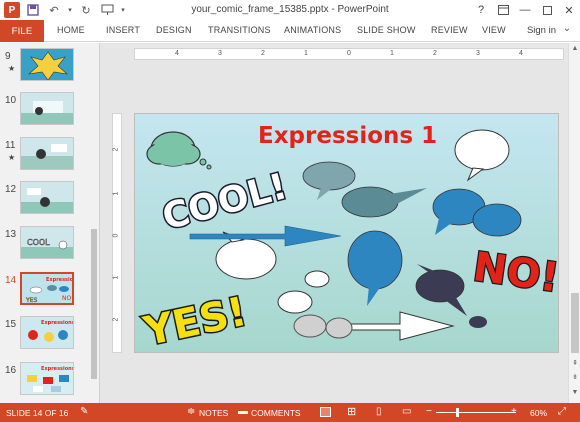  I want to click on next-slide-icon: ⇟, so click(575, 377).